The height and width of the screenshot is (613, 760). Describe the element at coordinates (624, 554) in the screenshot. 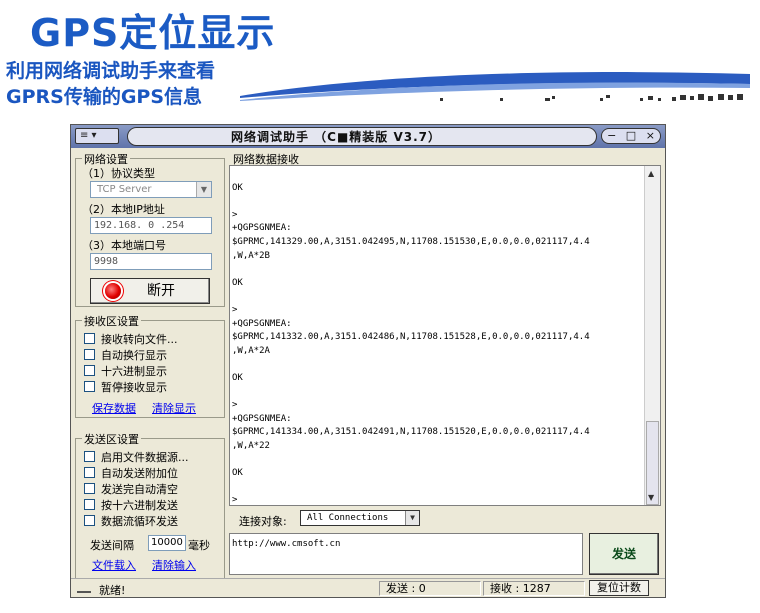

I see `send-button: 发送` at that location.